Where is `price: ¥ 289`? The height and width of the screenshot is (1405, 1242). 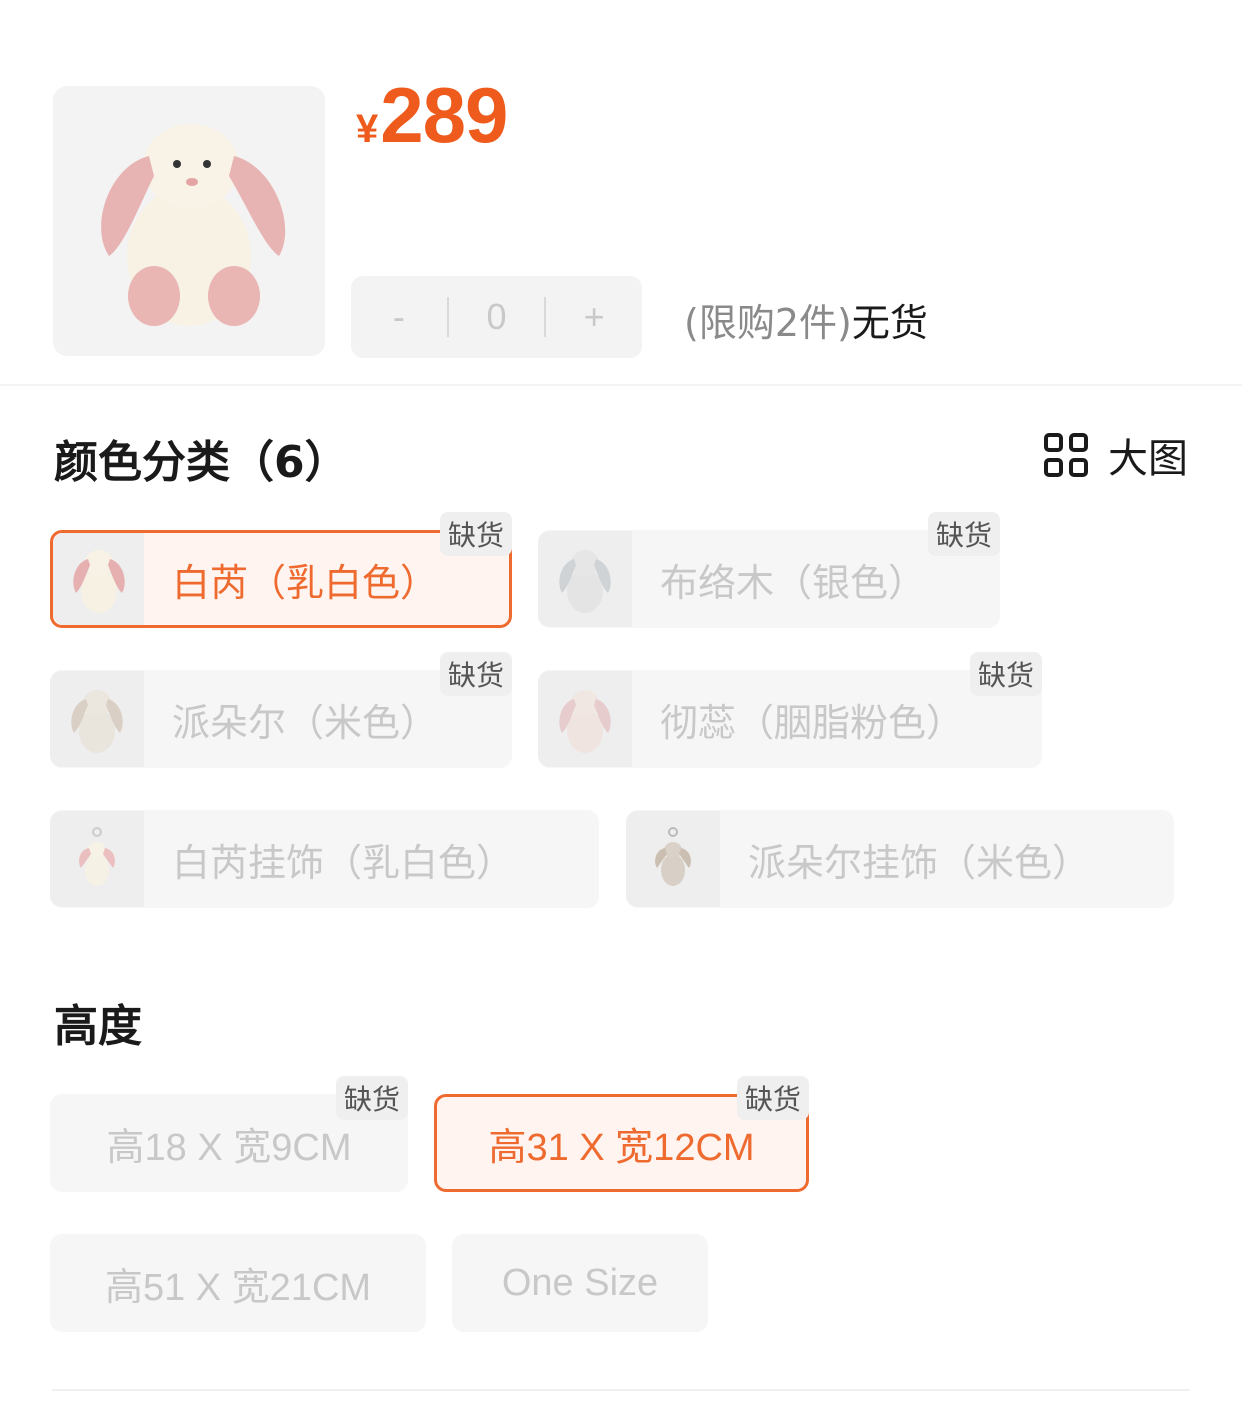 price: ¥ 289 is located at coordinates (432, 115).